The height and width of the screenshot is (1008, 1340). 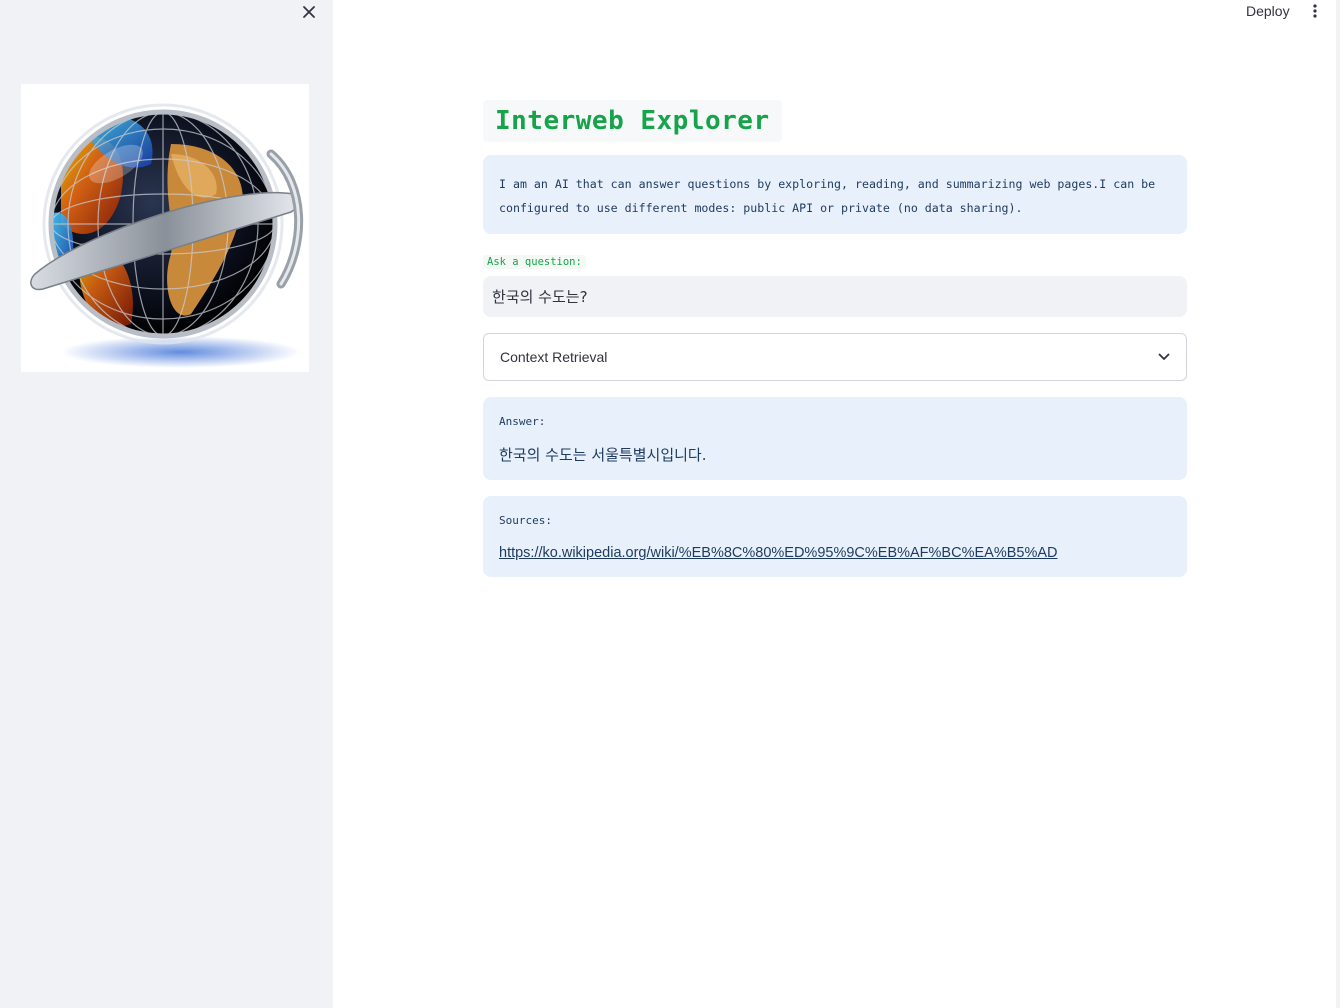 I want to click on close-icon, so click(x=309, y=12).